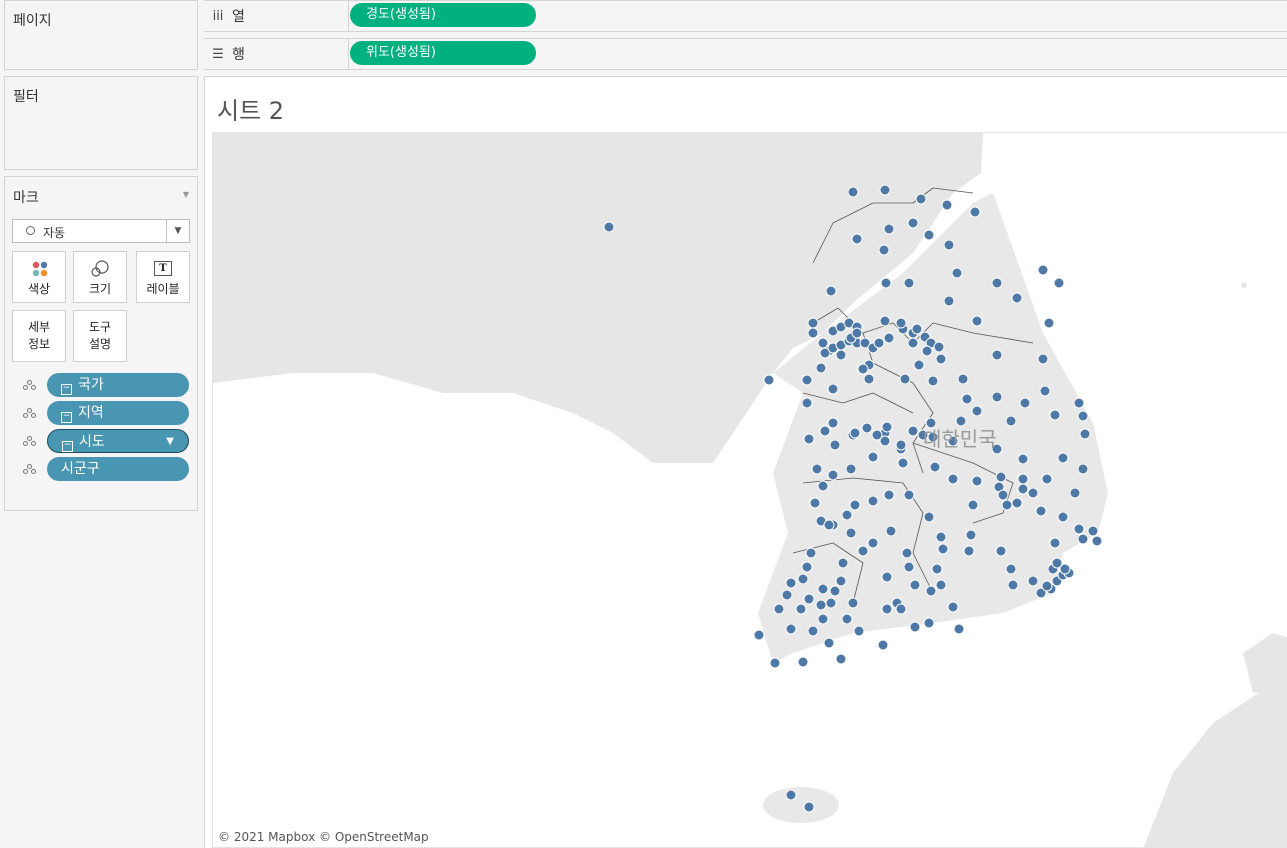  What do you see at coordinates (118, 441) in the screenshot?
I see `field-pill-province: − 시도 ▼` at bounding box center [118, 441].